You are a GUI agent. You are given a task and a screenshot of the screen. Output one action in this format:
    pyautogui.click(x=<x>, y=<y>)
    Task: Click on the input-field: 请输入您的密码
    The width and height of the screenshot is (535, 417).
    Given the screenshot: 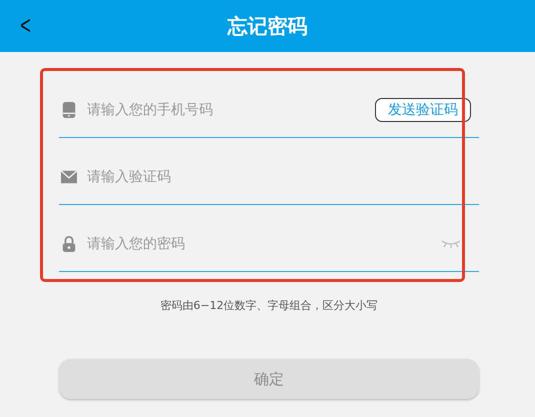 What is the action you would take?
    pyautogui.click(x=259, y=244)
    